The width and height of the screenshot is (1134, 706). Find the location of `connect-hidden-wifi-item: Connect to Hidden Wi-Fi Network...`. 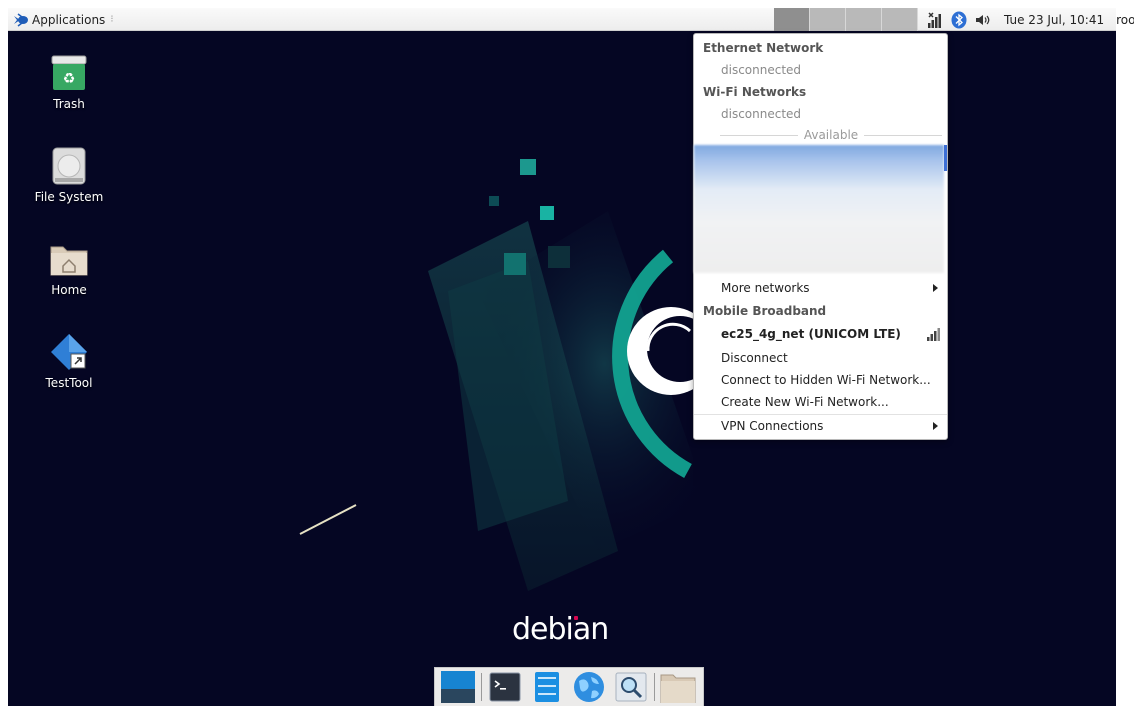

connect-hidden-wifi-item: Connect to Hidden Wi-Fi Network... is located at coordinates (820, 380).